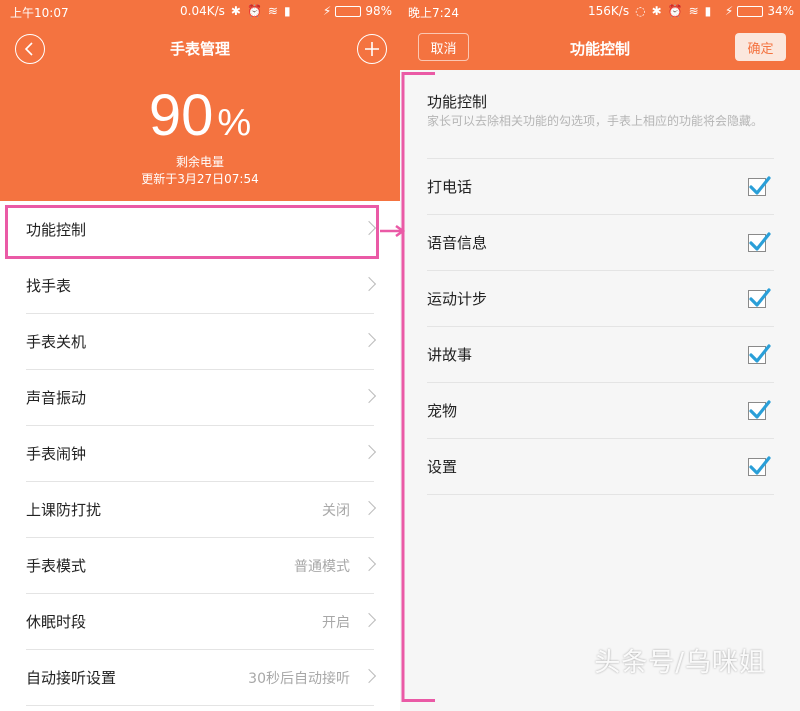 This screenshot has height=711, width=800. What do you see at coordinates (680, 663) in the screenshot?
I see `watermark-text: 头条号/乌咪姐` at bounding box center [680, 663].